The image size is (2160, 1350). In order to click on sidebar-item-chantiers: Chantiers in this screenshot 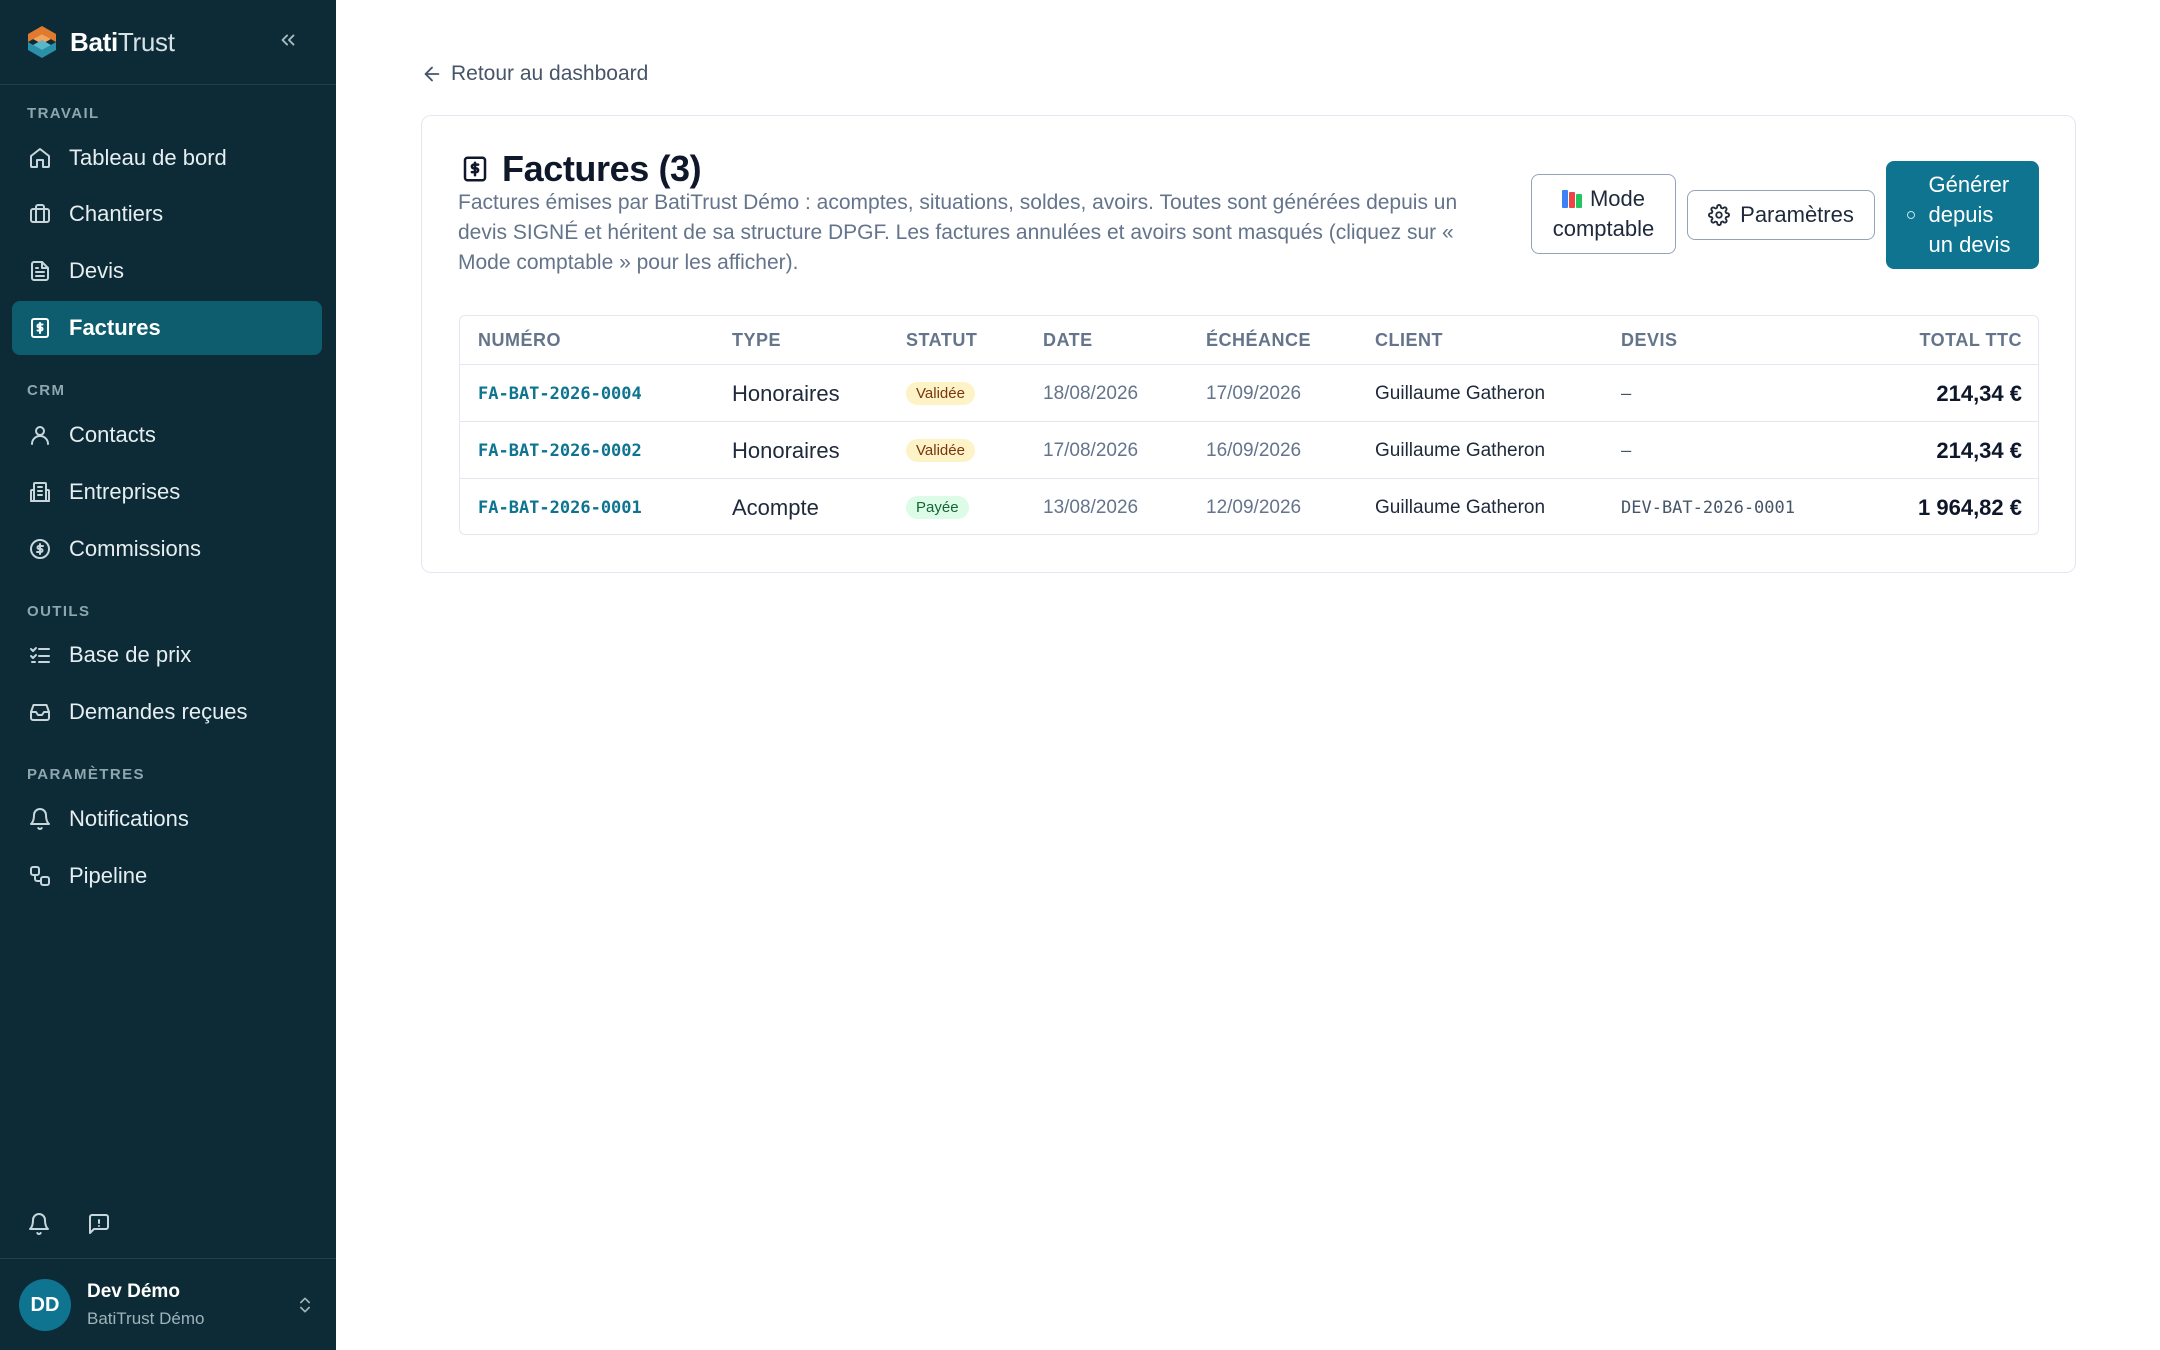, I will do `click(167, 214)`.